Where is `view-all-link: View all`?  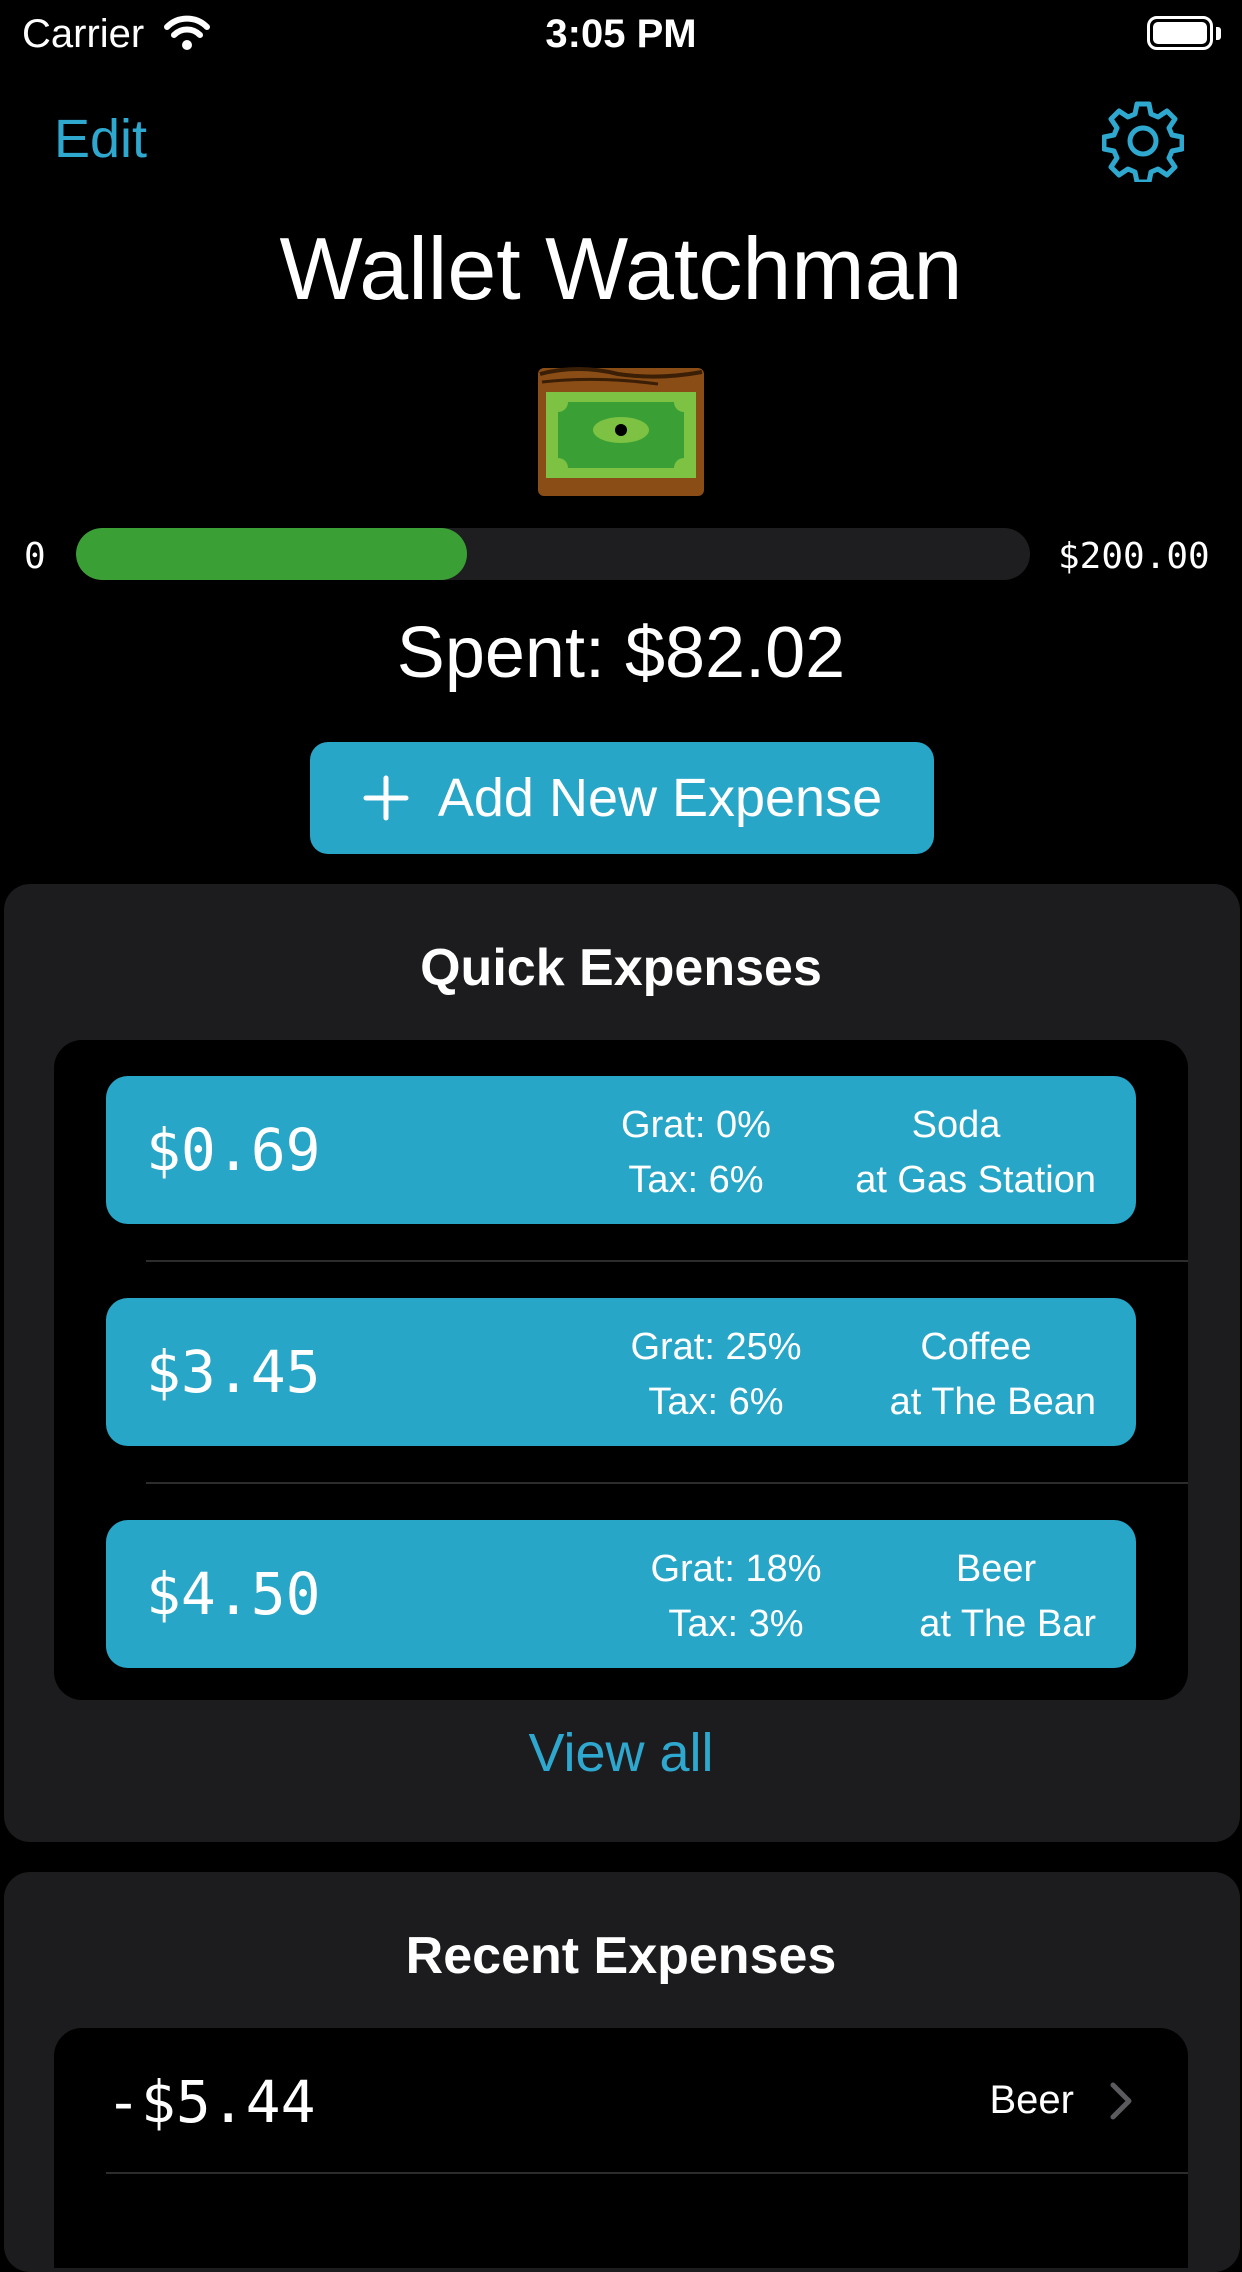 view-all-link: View all is located at coordinates (621, 1753).